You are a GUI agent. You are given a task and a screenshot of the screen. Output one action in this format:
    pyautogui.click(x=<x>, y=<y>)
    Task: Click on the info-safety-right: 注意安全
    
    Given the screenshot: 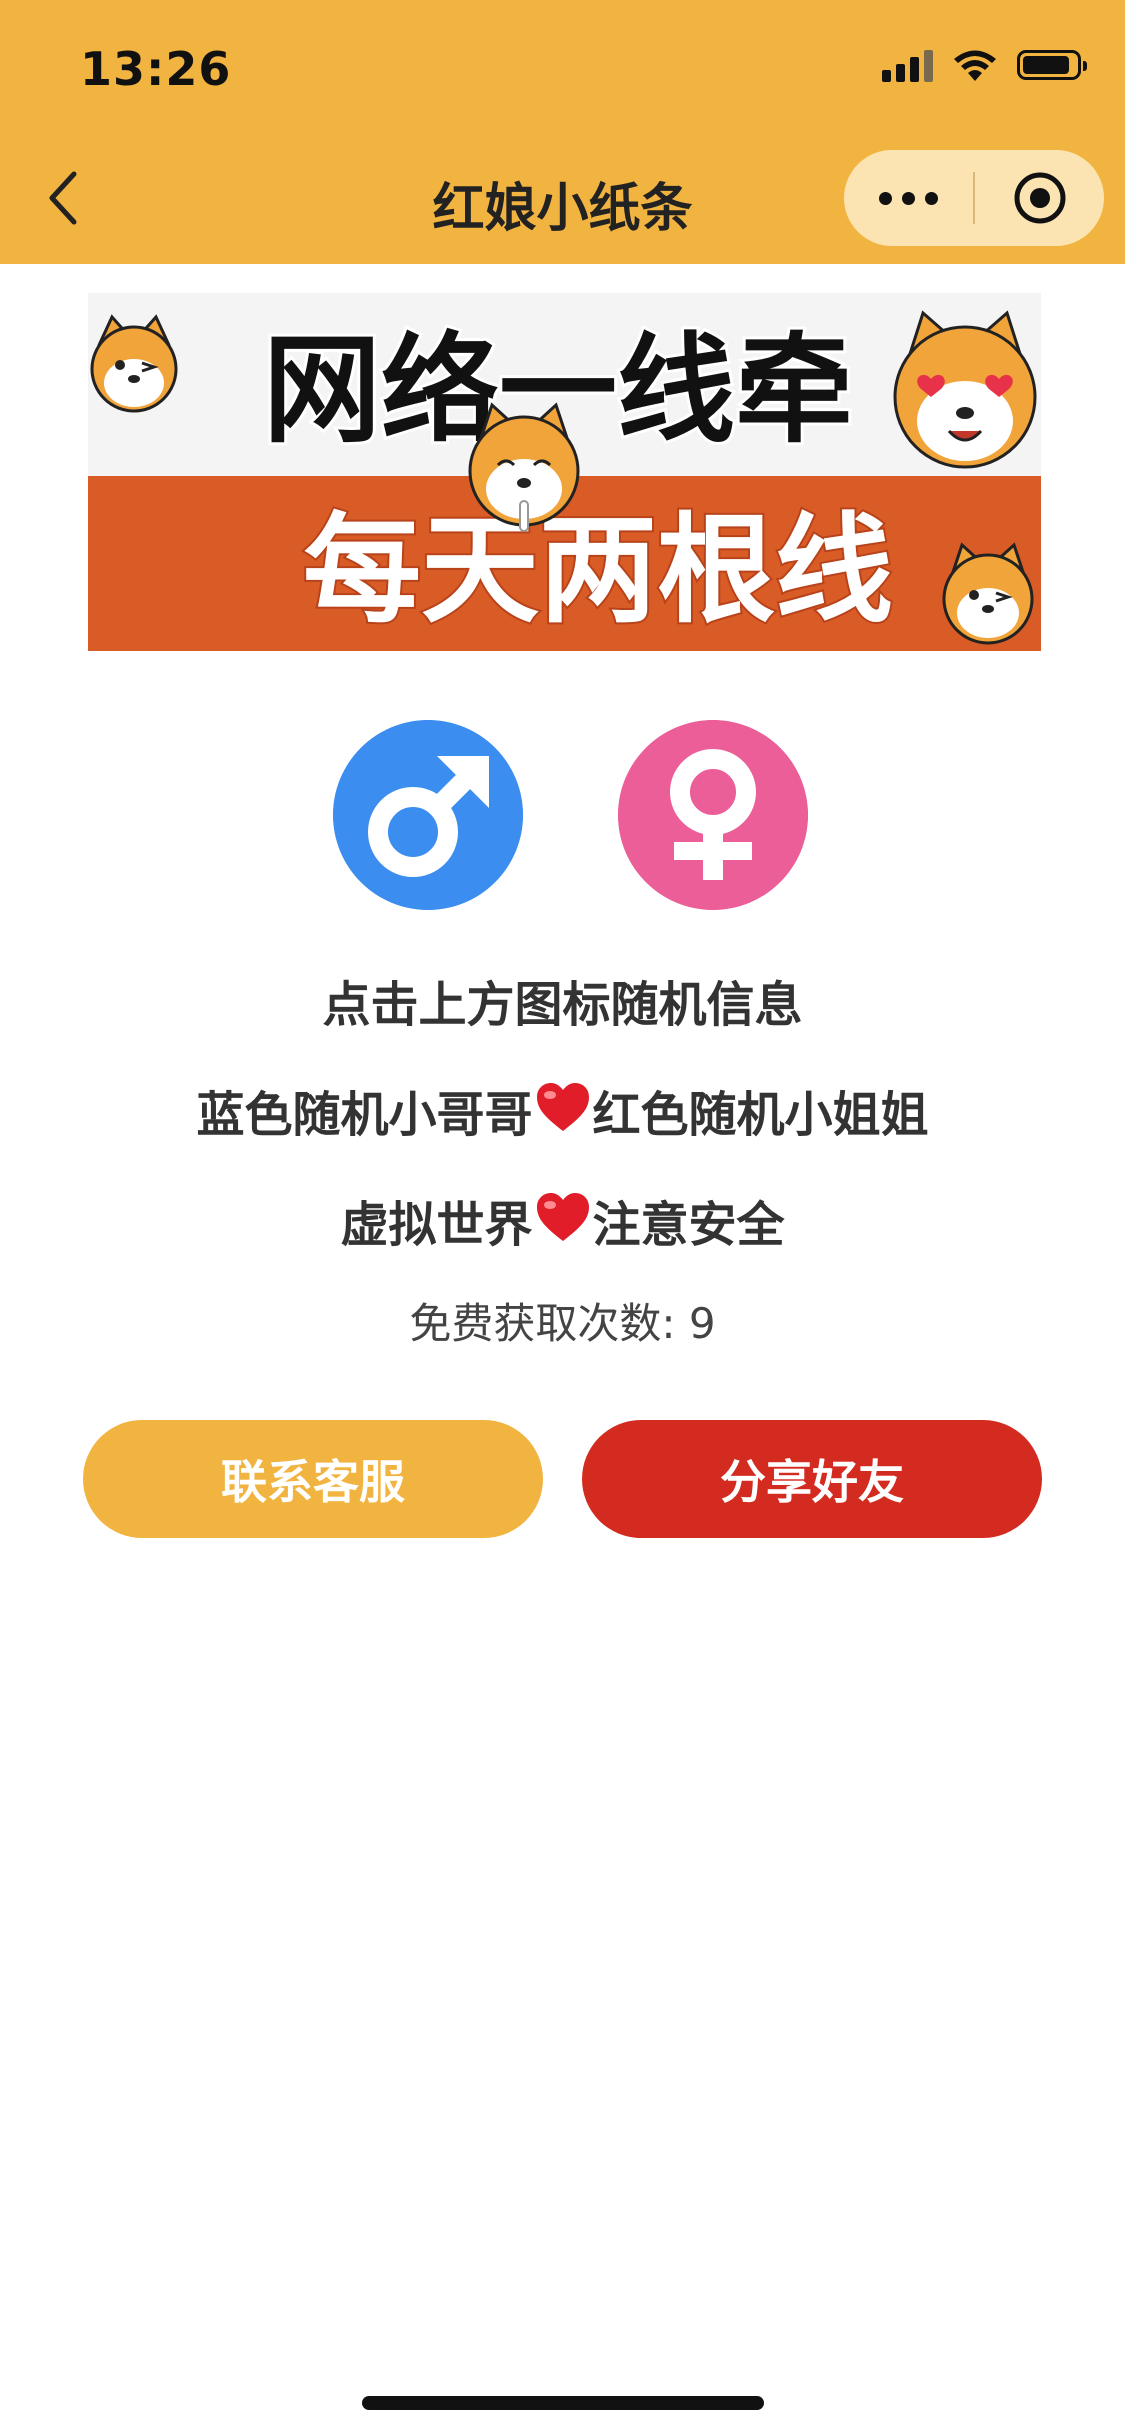 What is the action you would take?
    pyautogui.click(x=688, y=1225)
    